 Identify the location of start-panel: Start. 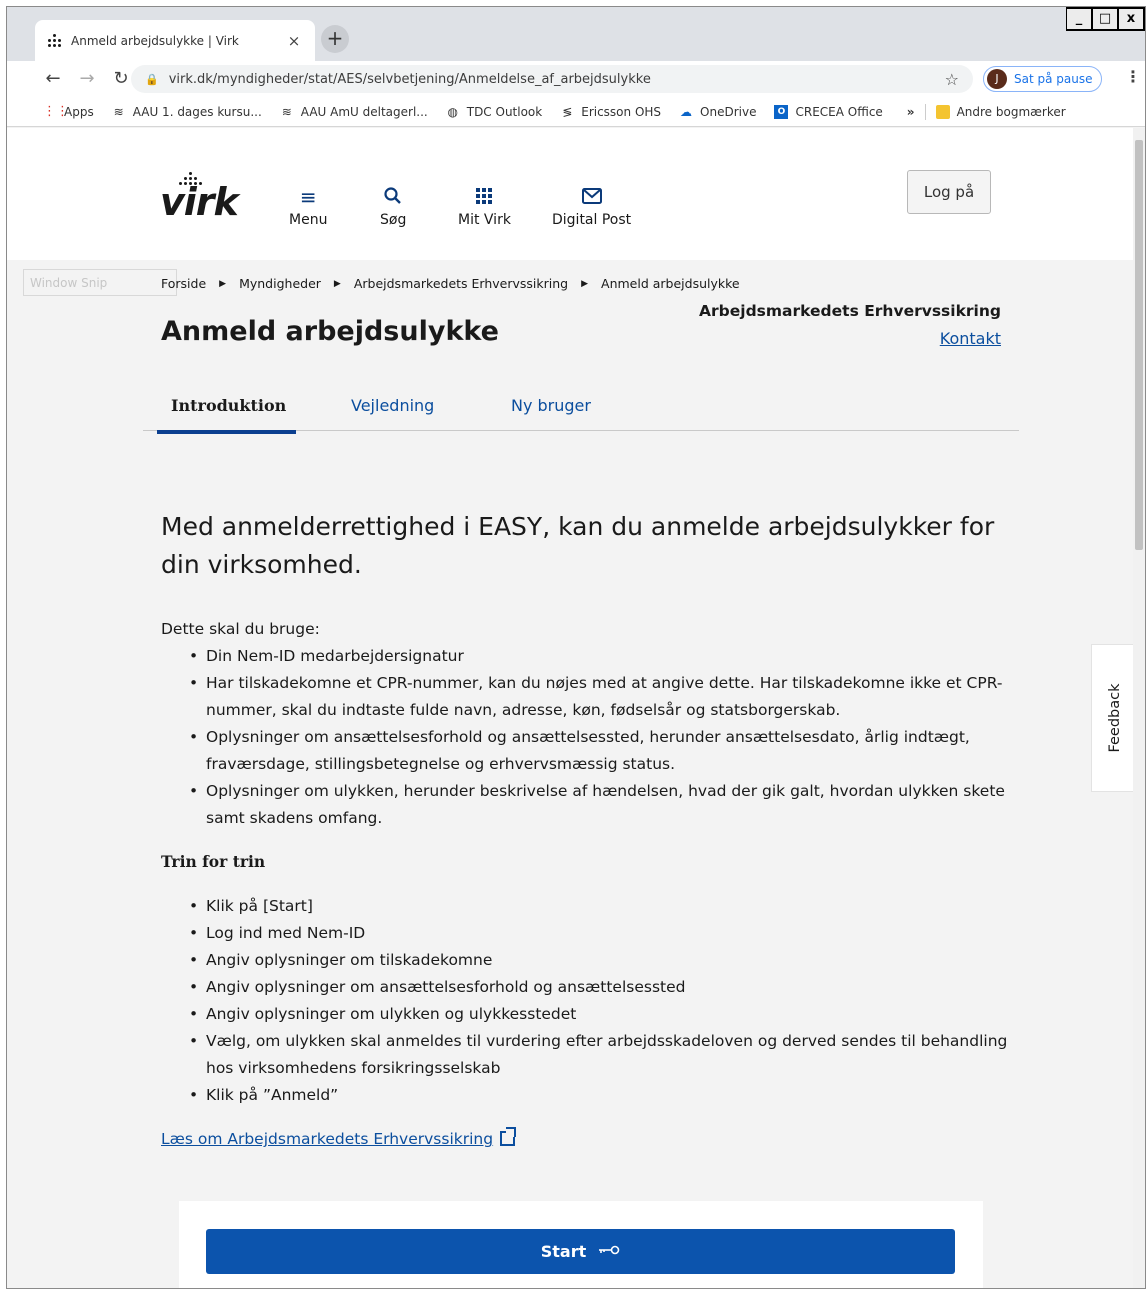
(581, 1244).